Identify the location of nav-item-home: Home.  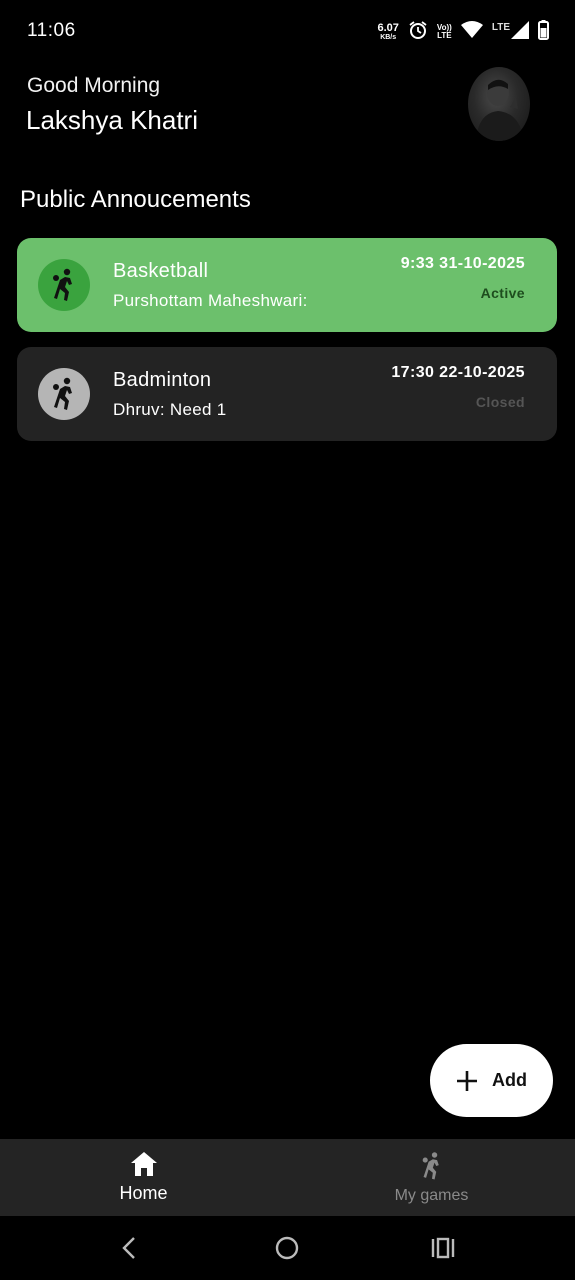
(143, 1177).